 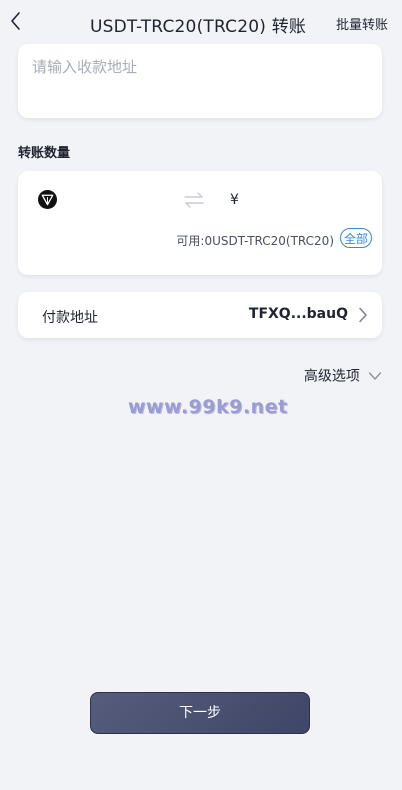 I want to click on recipient-address-card, so click(x=200, y=81).